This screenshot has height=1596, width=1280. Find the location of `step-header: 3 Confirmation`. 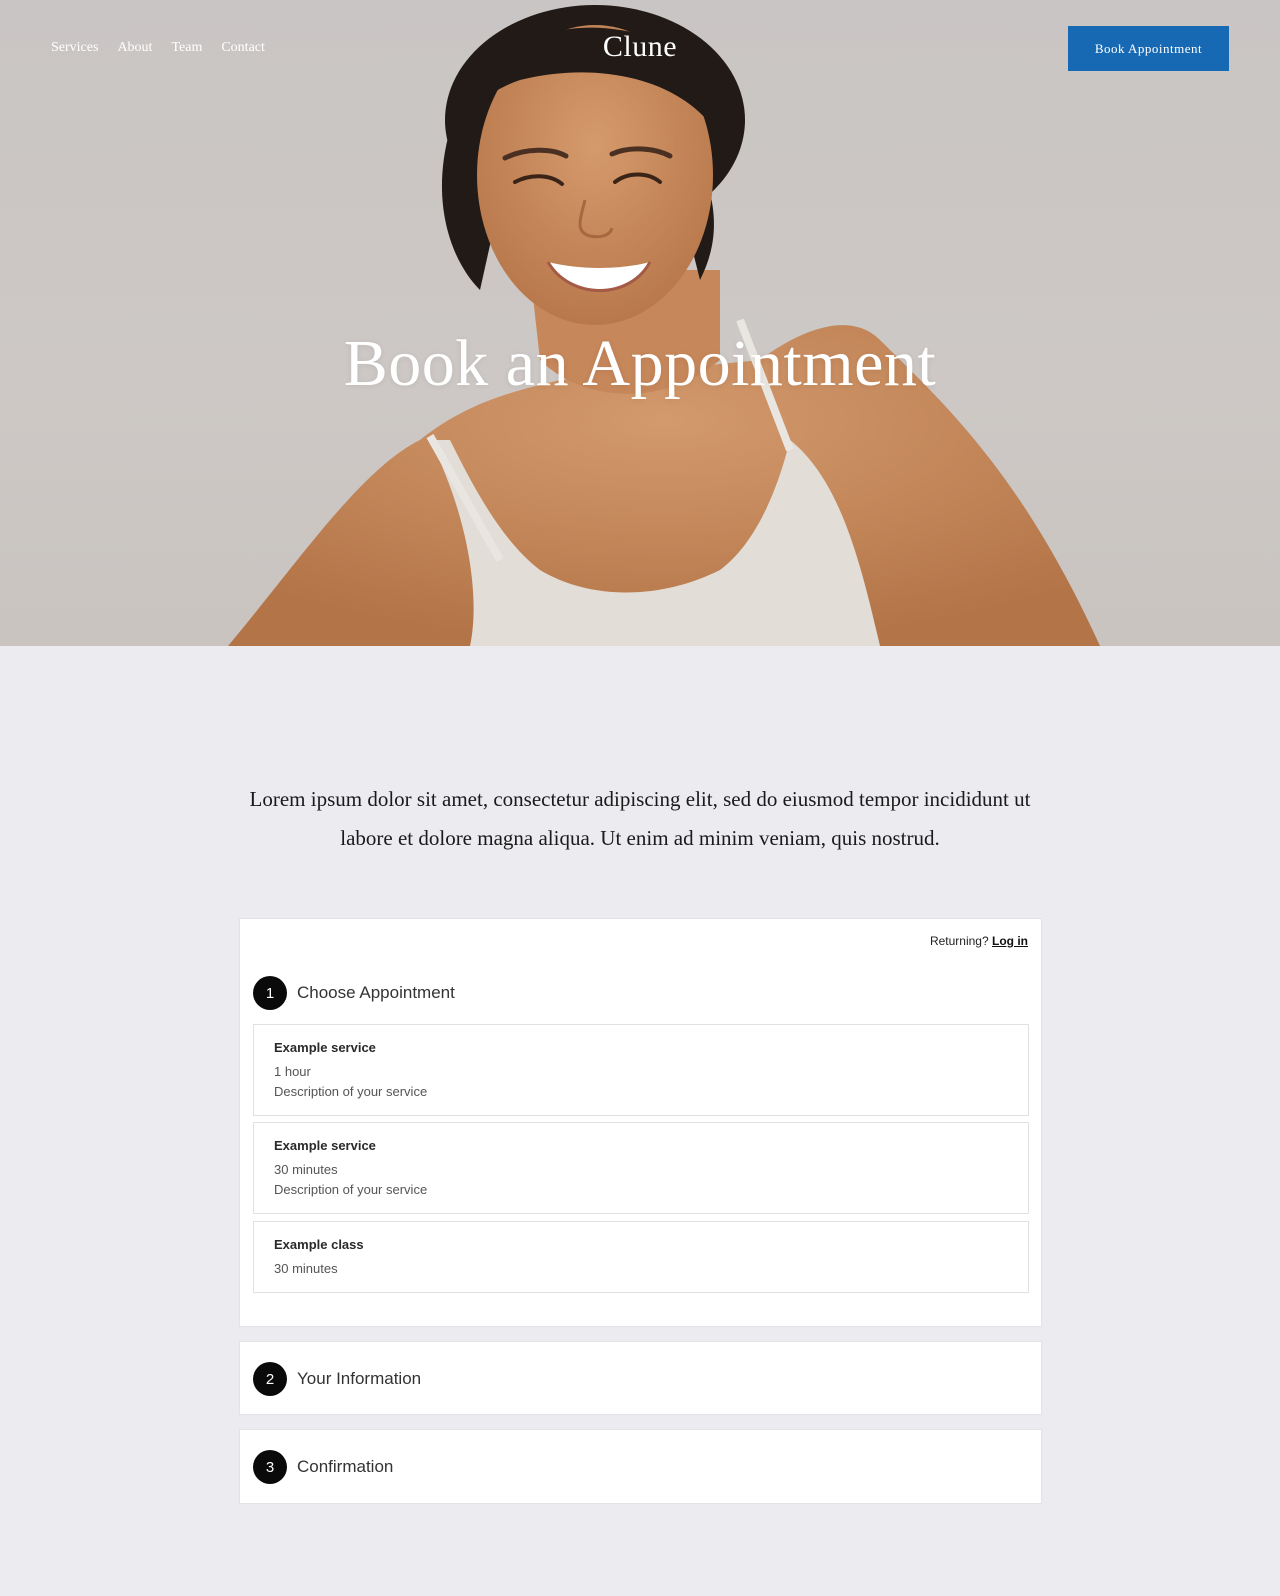

step-header: 3 Confirmation is located at coordinates (323, 1467).